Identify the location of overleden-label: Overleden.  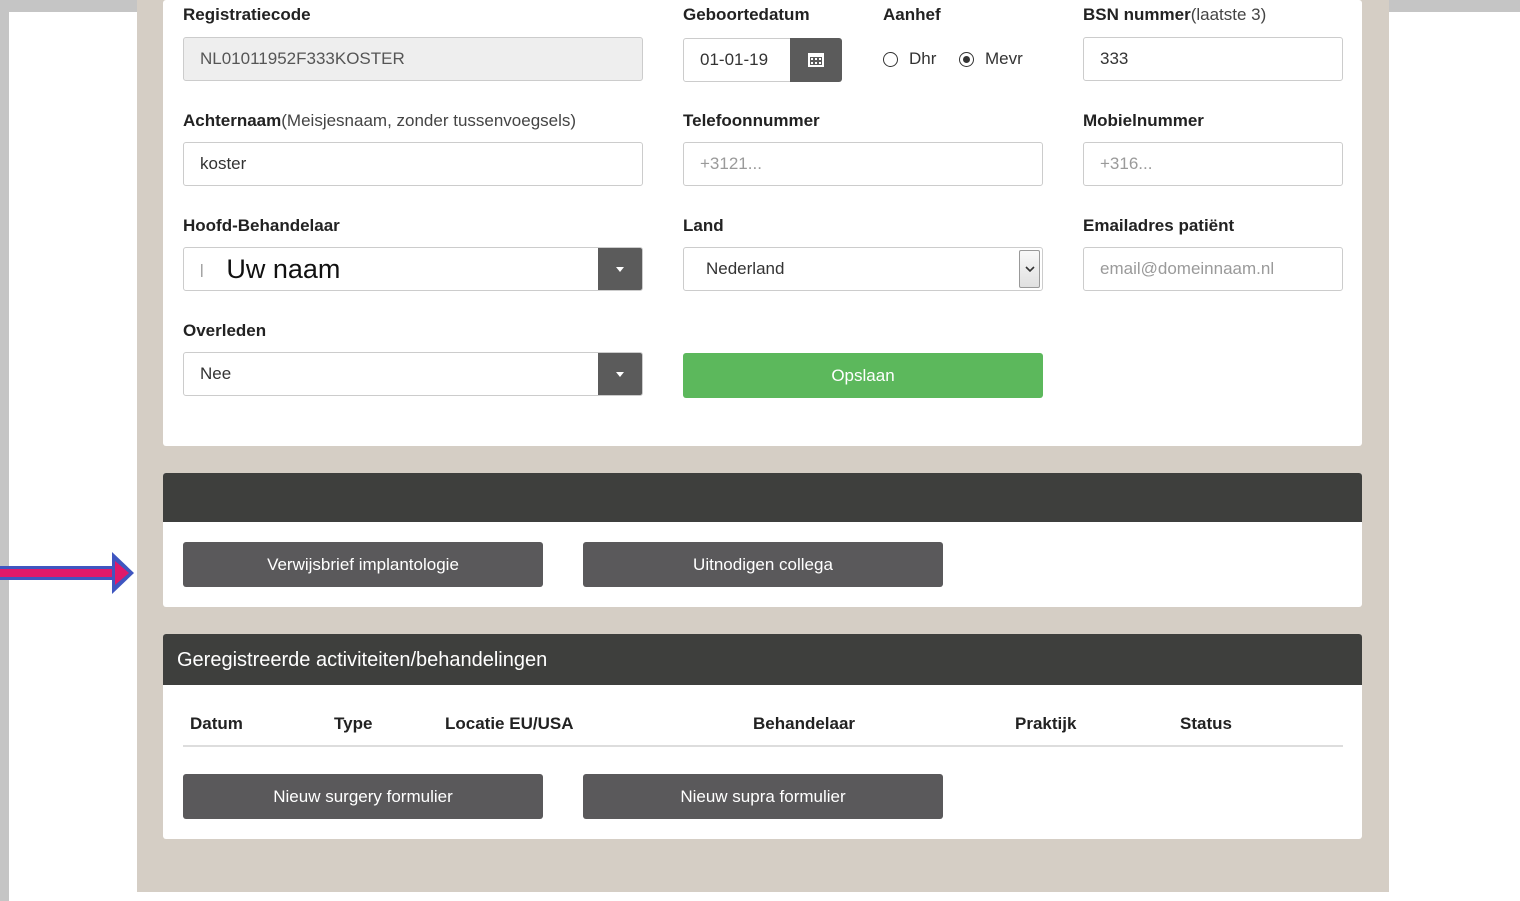
(225, 330).